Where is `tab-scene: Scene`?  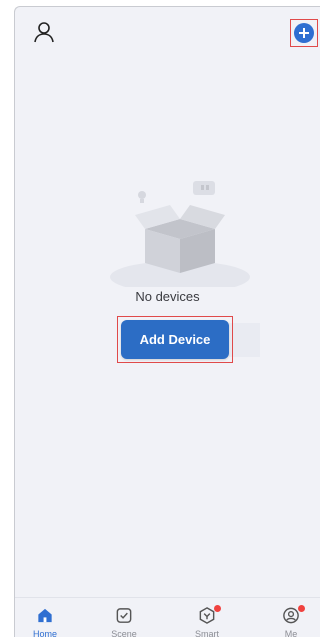
tab-scene: Scene is located at coordinates (124, 617).